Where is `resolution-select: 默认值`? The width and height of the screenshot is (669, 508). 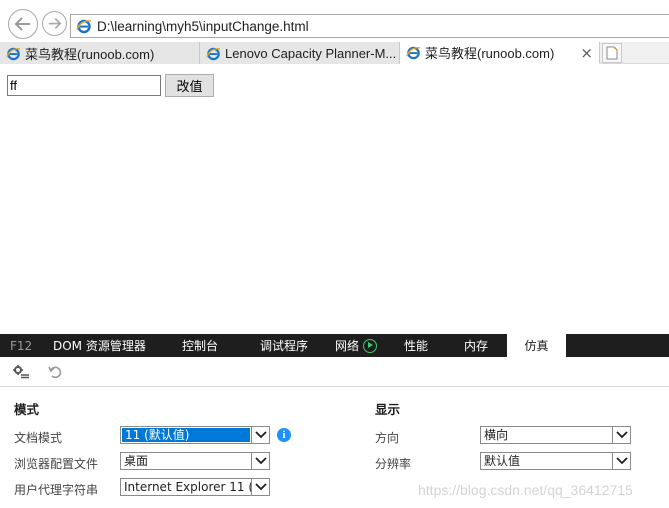
resolution-select: 默认值 is located at coordinates (555, 461).